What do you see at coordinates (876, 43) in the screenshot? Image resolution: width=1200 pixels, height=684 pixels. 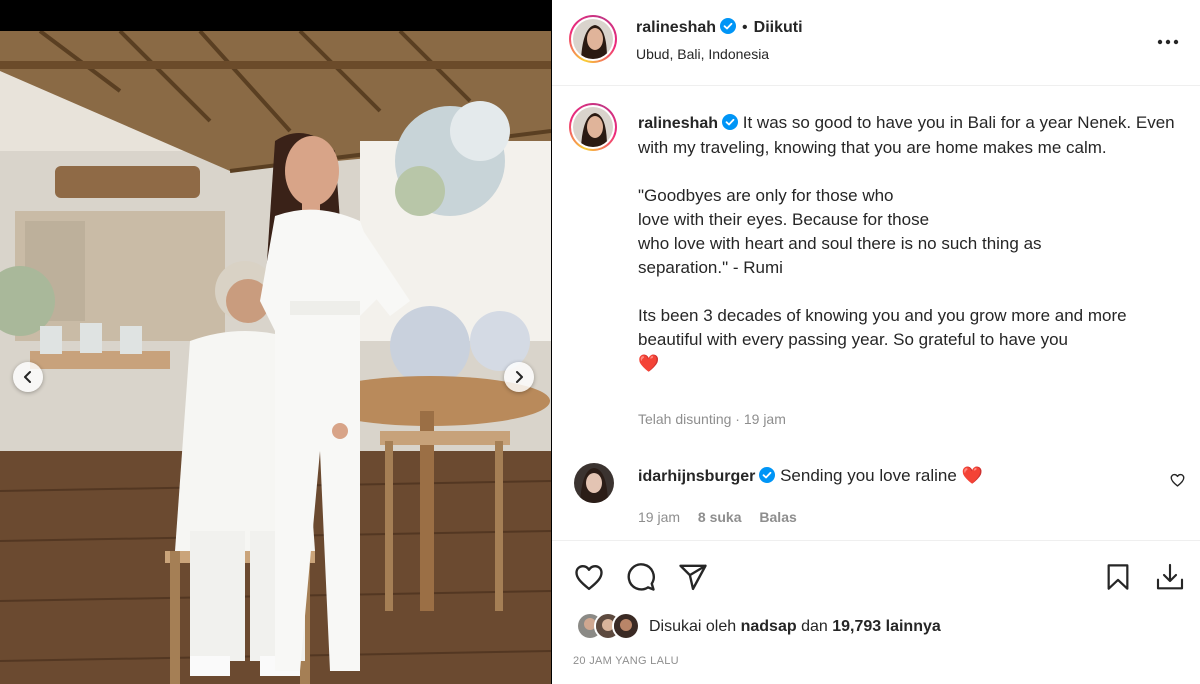 I see `post-header: ralineshah • Diikuti Ubud, Bali, Indonesia` at bounding box center [876, 43].